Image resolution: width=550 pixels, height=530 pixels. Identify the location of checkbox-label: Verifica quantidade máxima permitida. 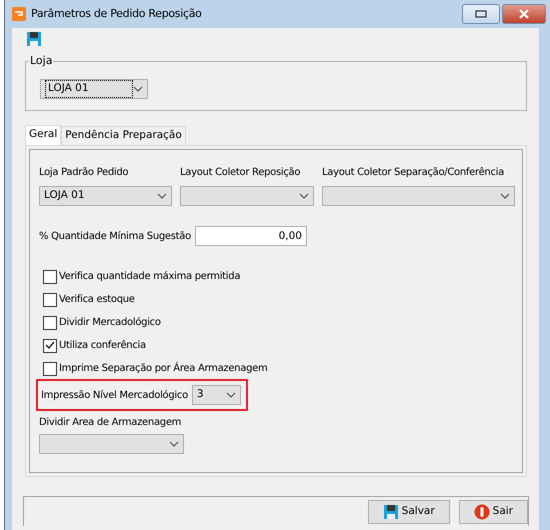
(149, 277).